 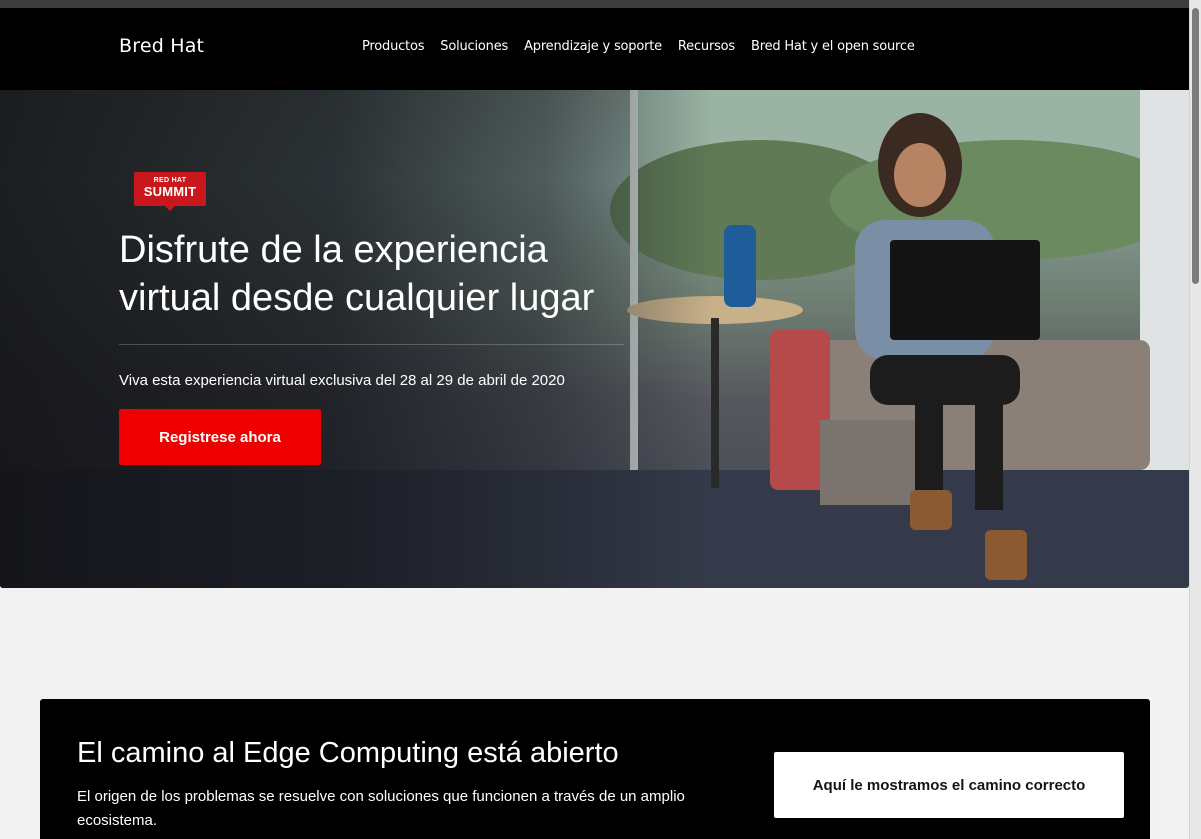 I want to click on scrollbar-thumb, so click(x=1195, y=146).